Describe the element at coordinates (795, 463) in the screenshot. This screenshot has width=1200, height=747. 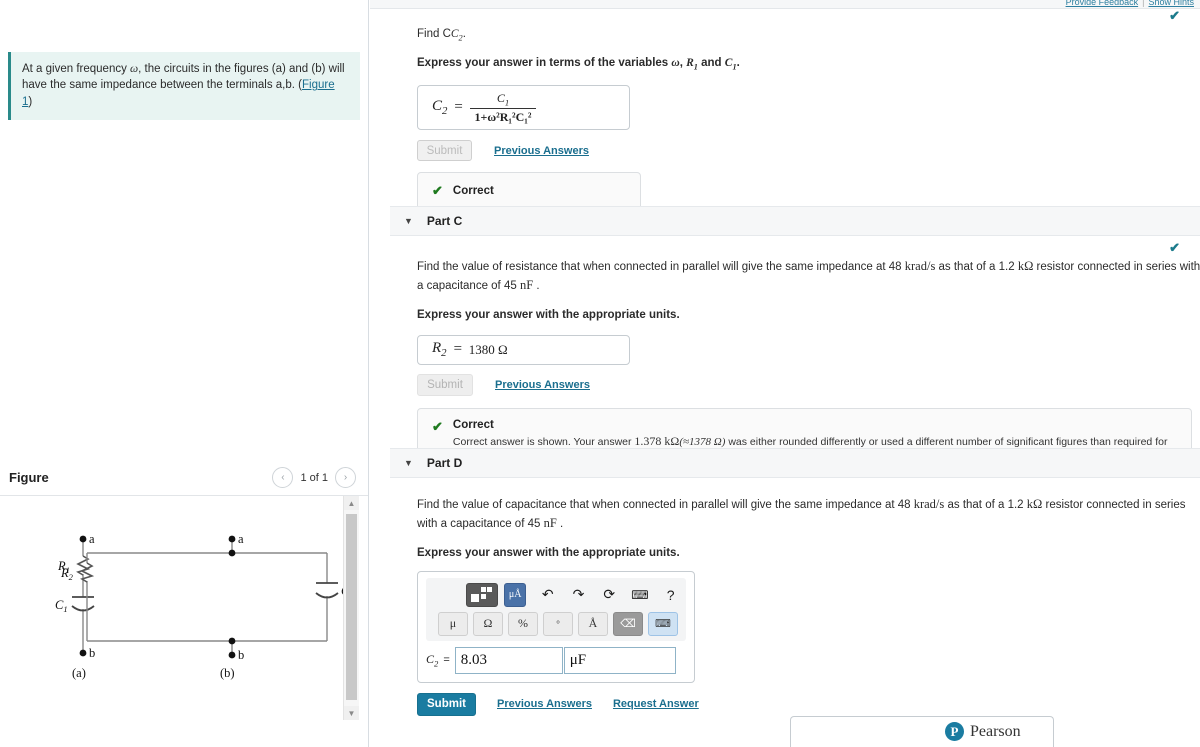
I see `part-d-header: ▼ Part D` at that location.